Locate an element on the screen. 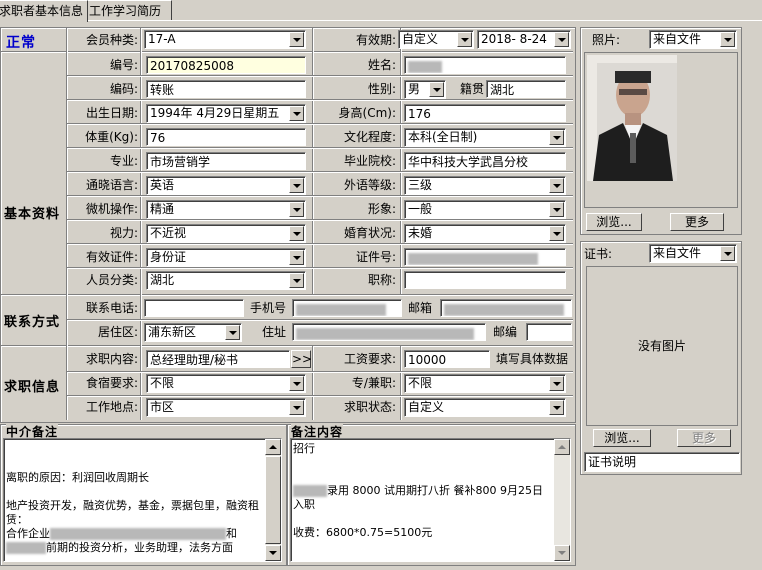 The height and width of the screenshot is (570, 762). member-type-select: 17-A is located at coordinates (225, 39).